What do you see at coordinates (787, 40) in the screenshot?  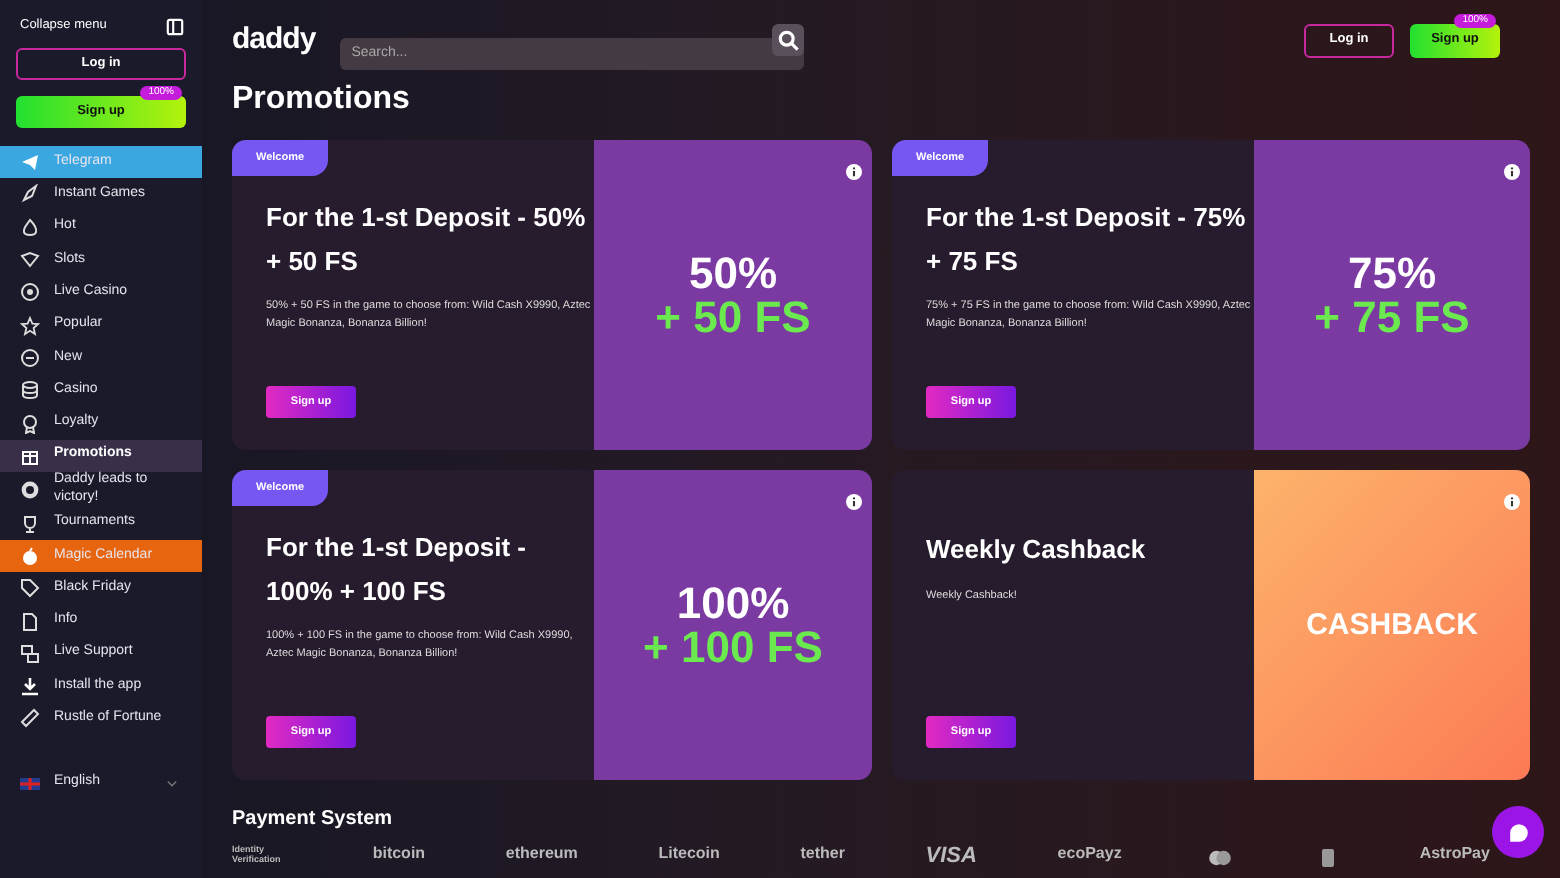 I see `search-icon` at bounding box center [787, 40].